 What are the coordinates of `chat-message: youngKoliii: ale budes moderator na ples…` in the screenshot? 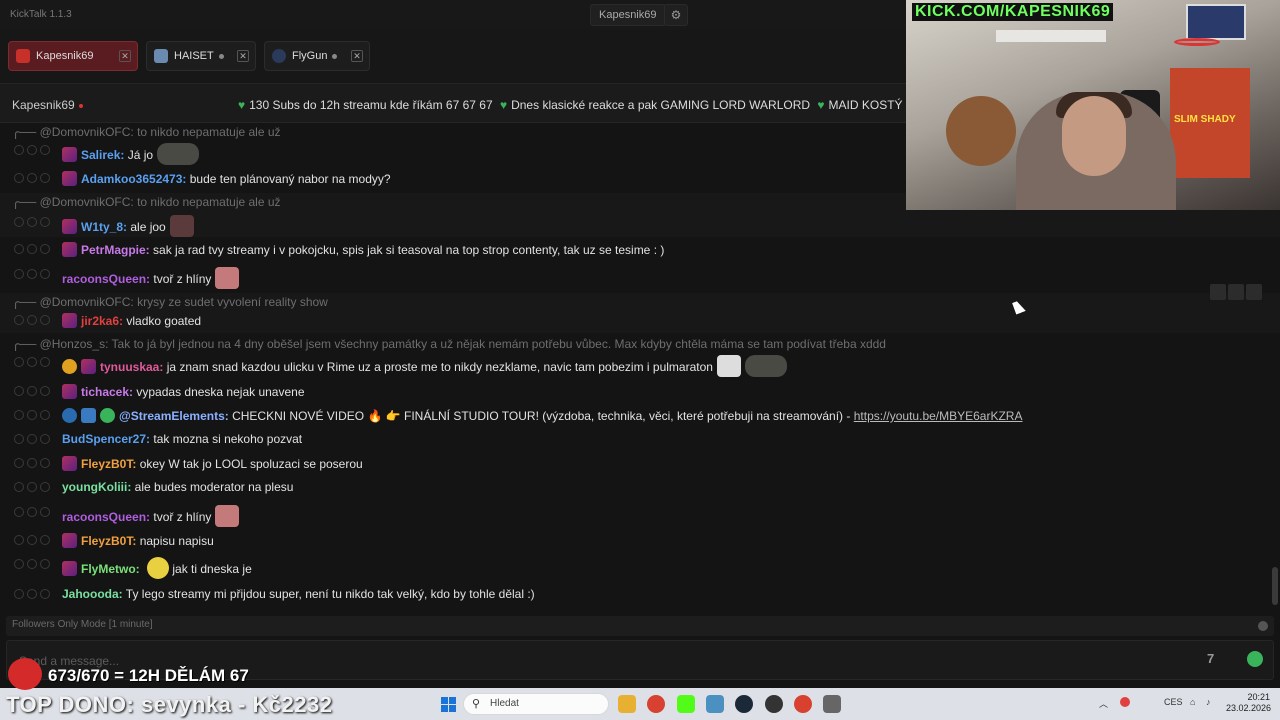 It's located at (640, 488).